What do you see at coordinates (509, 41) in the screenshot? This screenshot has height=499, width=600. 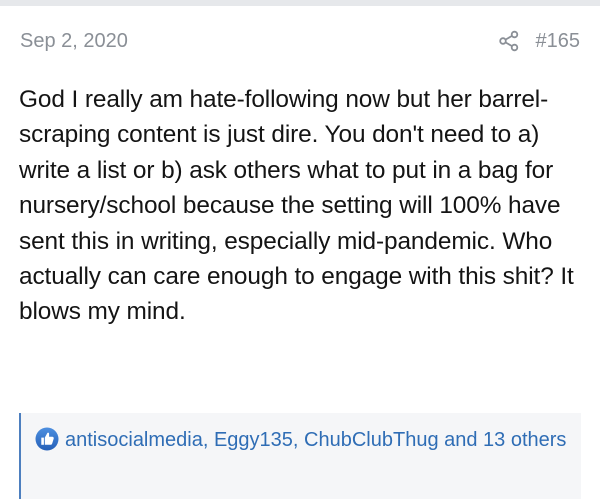 I see `share-icon` at bounding box center [509, 41].